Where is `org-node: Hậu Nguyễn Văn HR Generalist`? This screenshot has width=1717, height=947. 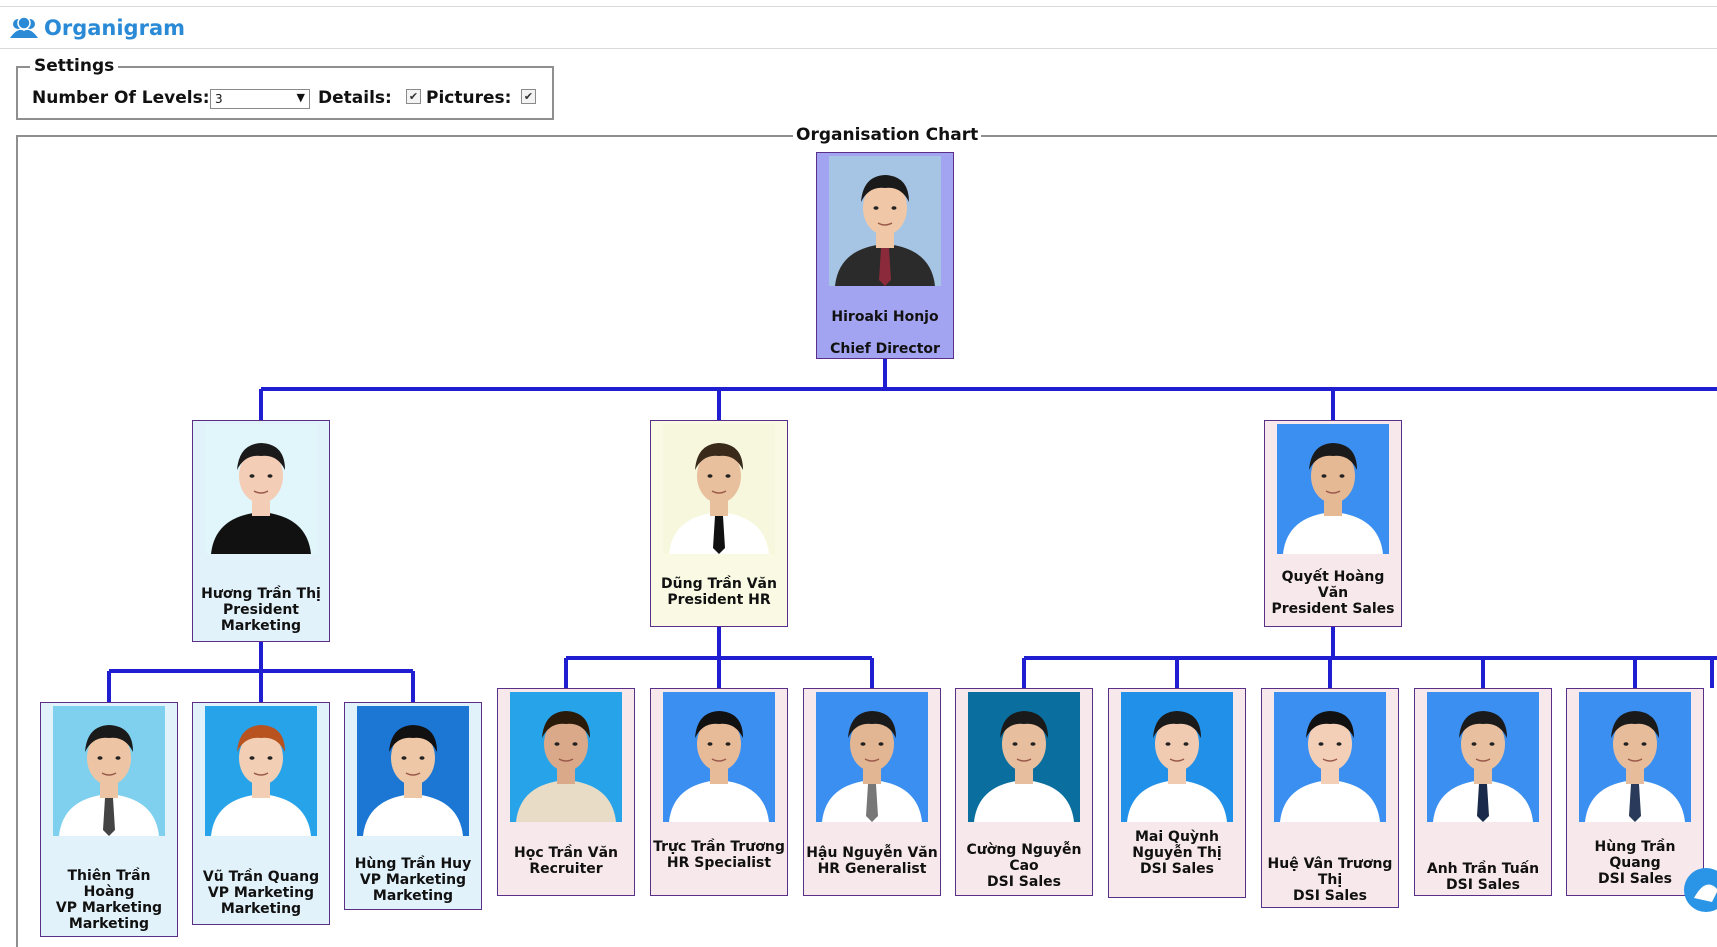
org-node: Hậu Nguyễn Văn HR Generalist is located at coordinates (872, 792).